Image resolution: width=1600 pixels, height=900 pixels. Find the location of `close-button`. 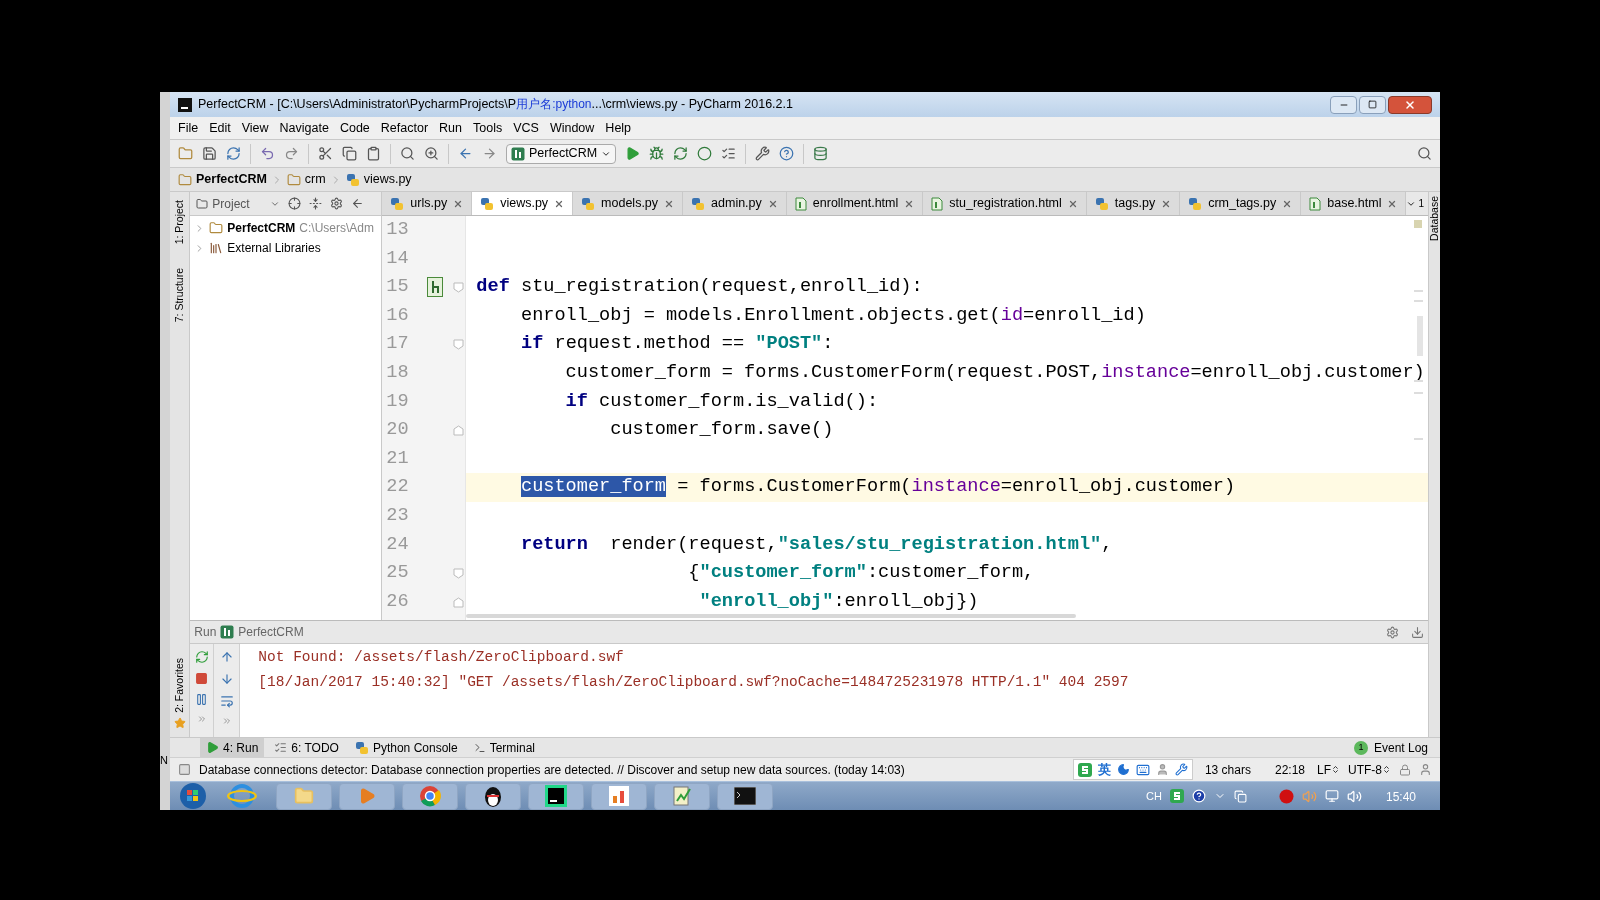

close-button is located at coordinates (1410, 104).